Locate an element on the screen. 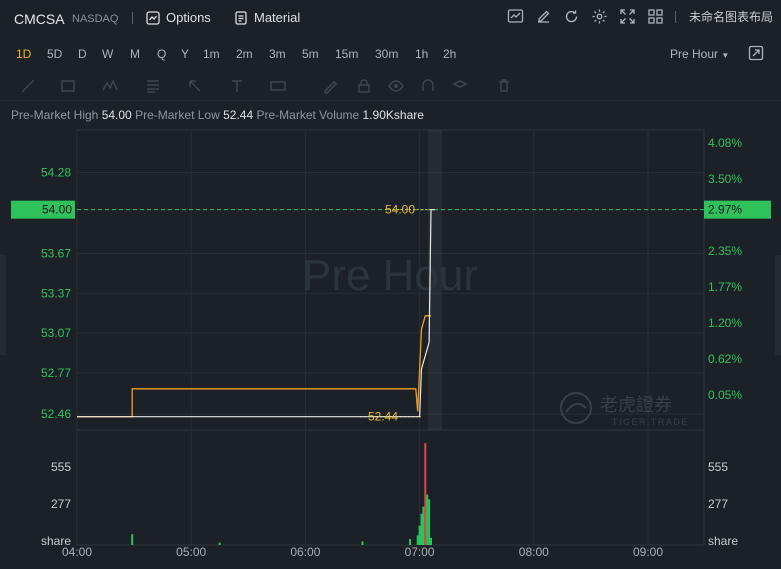  y-right-tick-label: 3.50% is located at coordinates (725, 179).